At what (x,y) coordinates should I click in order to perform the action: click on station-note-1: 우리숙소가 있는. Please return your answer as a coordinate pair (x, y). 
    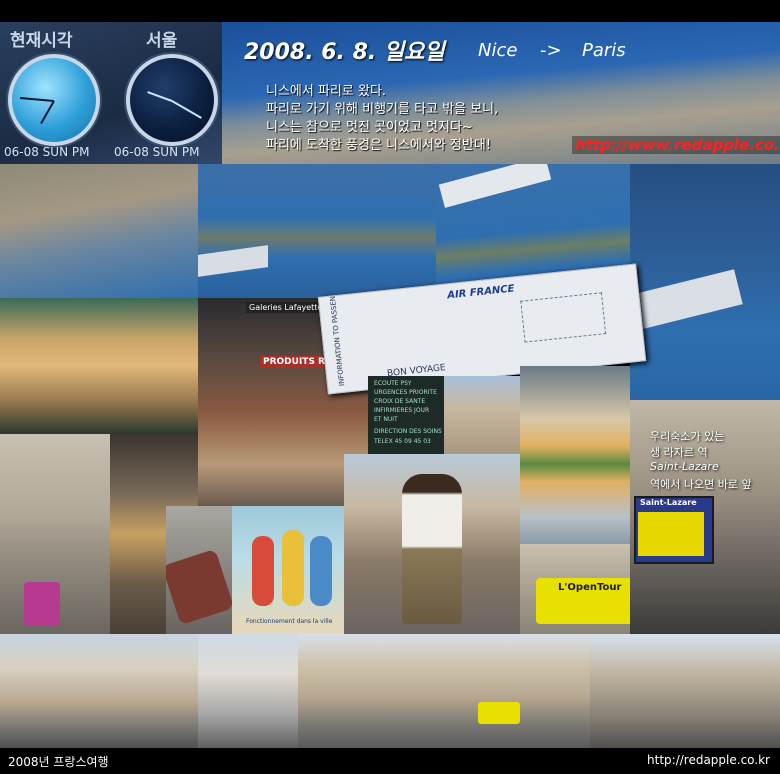
    Looking at the image, I should click on (687, 436).